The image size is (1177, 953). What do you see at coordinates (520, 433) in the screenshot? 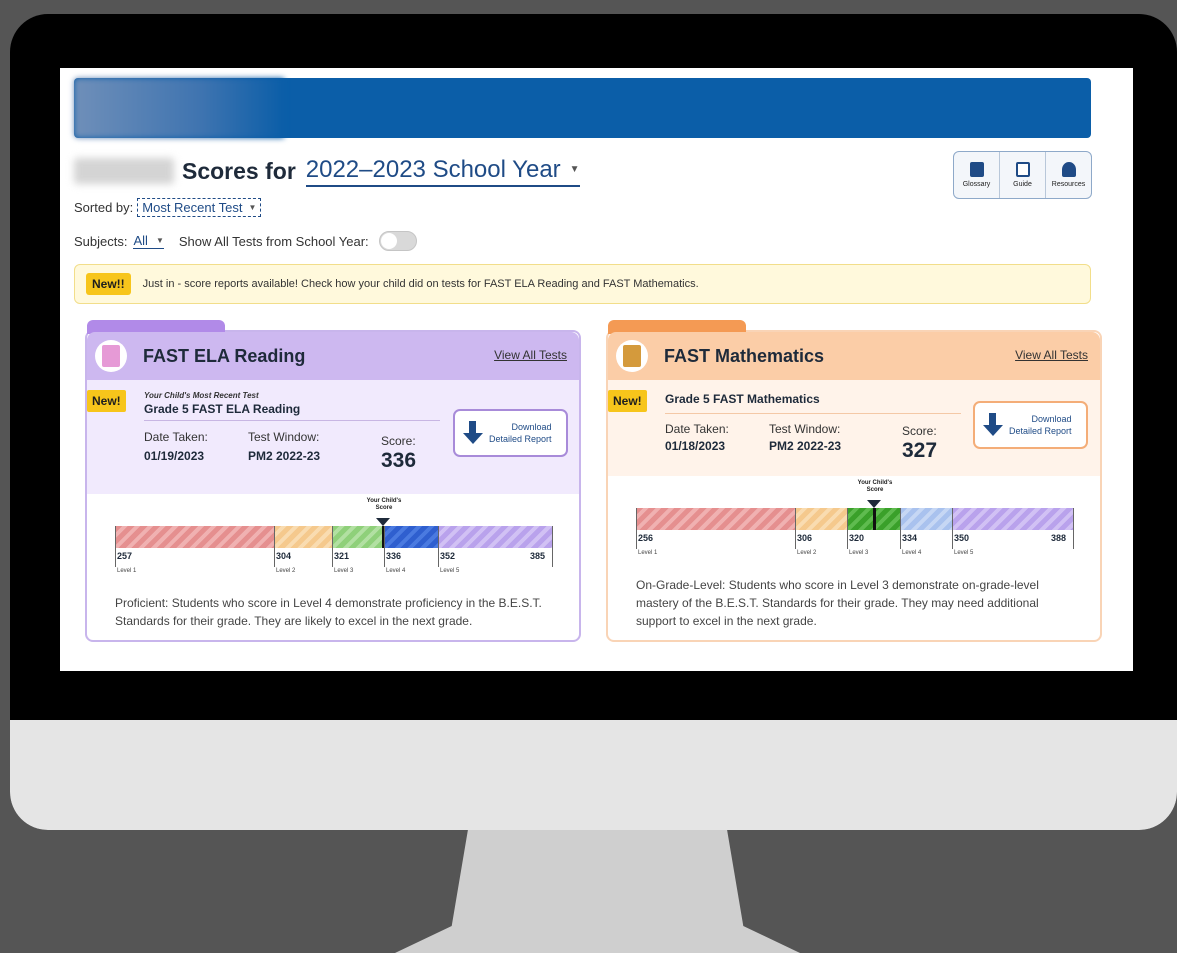
I see `download-label: Download Detailed Report` at bounding box center [520, 433].